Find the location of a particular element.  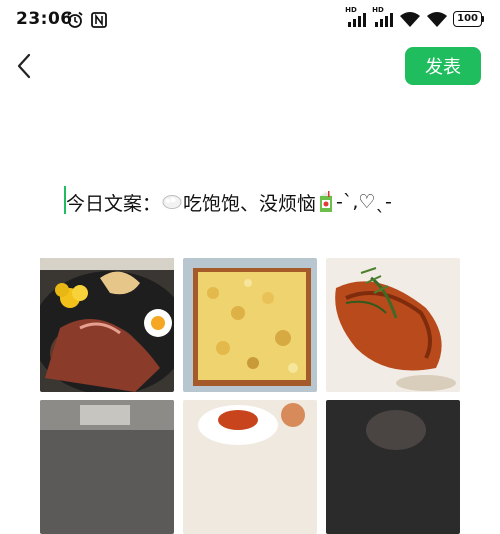

caption-input: 今日文案： 吃饱饱、没烦恼 -ˋ,♡ˎ- is located at coordinates (228, 202).